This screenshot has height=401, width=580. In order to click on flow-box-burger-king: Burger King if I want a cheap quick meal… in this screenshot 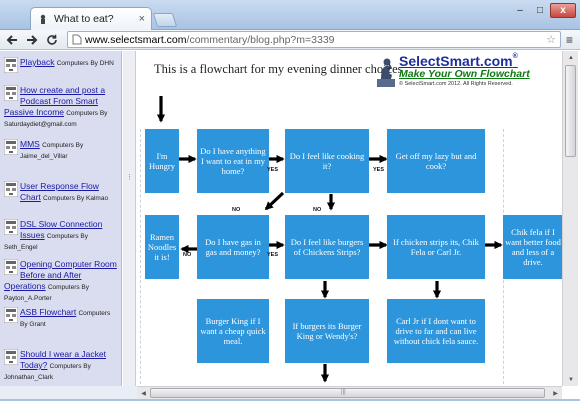, I will do `click(233, 331)`.